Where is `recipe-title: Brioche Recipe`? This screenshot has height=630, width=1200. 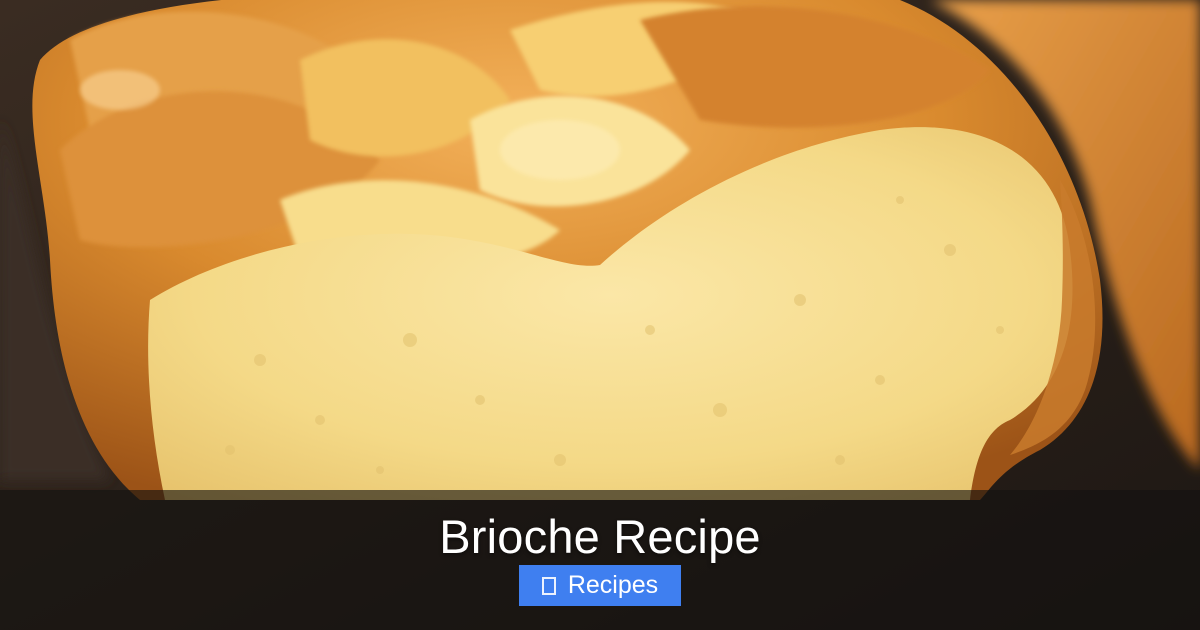
recipe-title: Brioche Recipe is located at coordinates (600, 536).